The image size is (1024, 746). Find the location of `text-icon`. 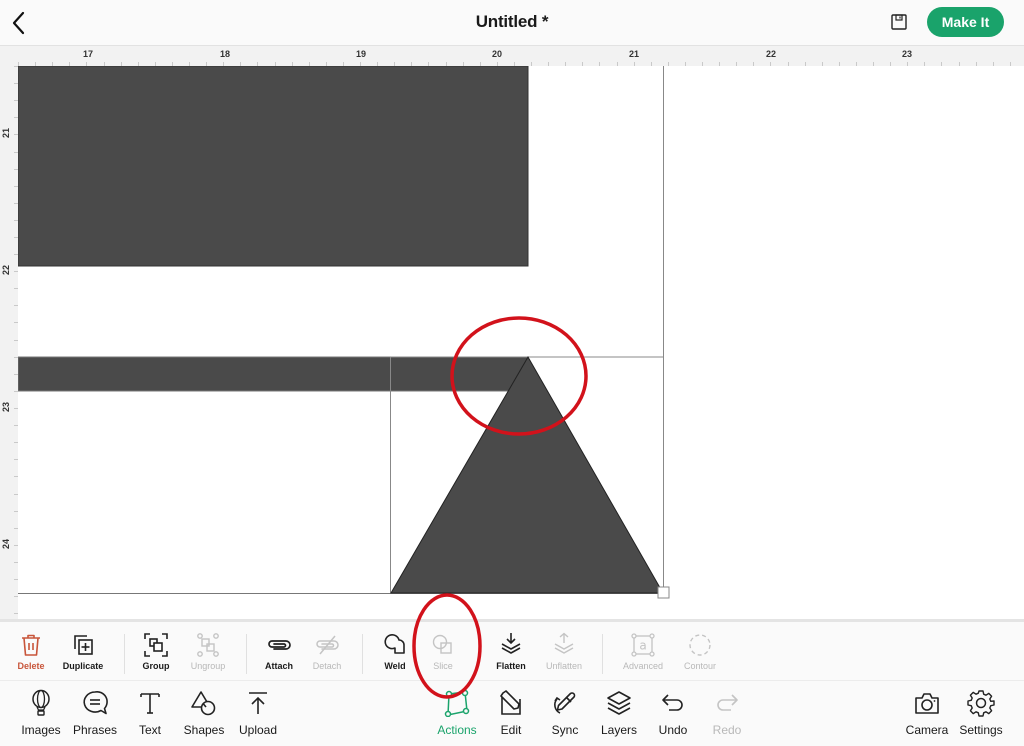

text-icon is located at coordinates (150, 703).